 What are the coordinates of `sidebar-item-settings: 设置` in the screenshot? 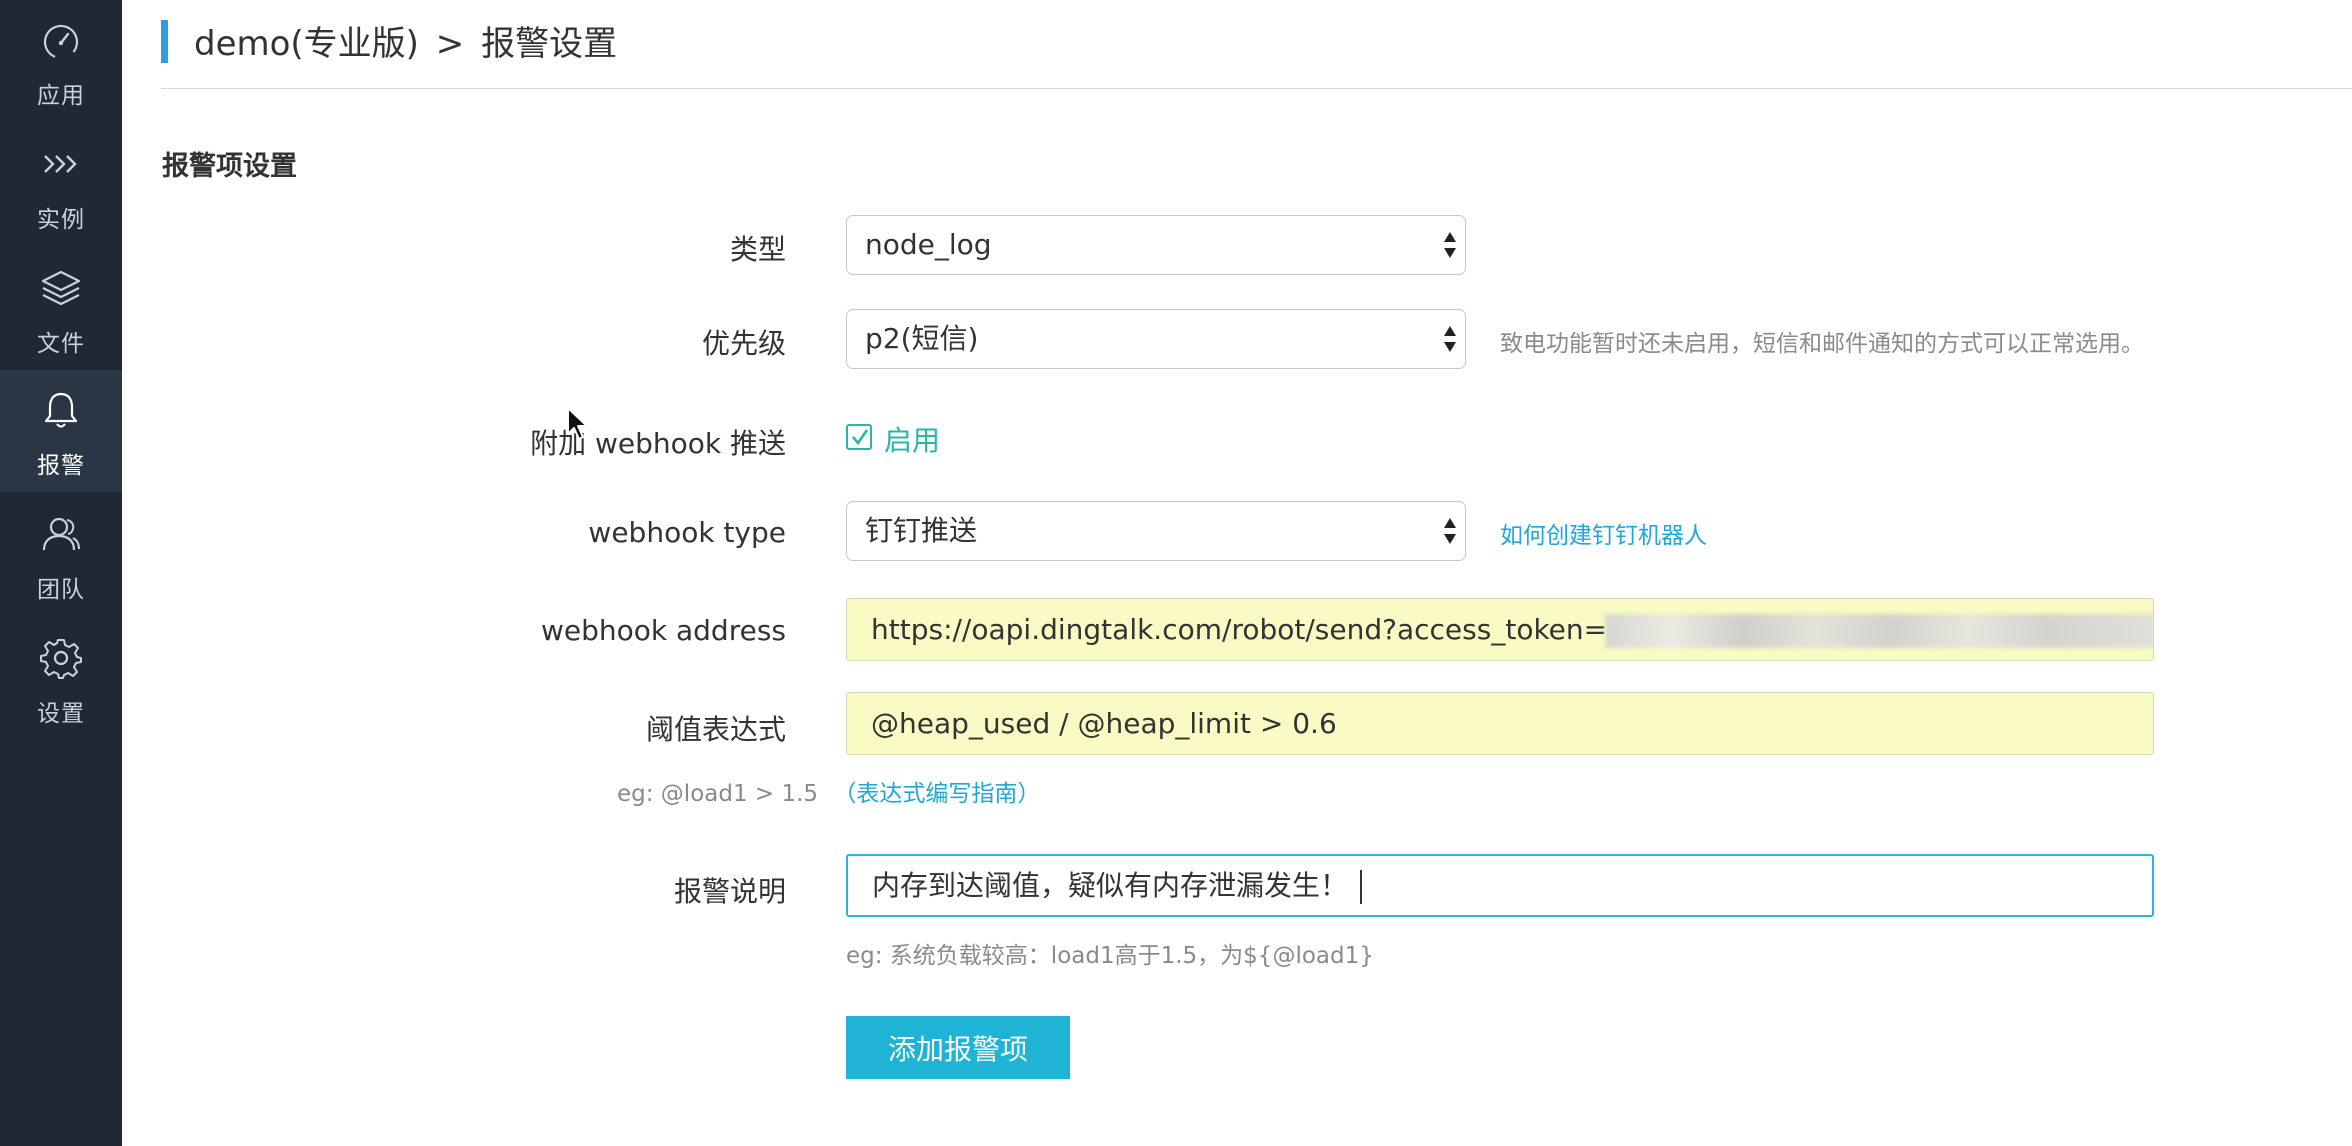 It's located at (61, 679).